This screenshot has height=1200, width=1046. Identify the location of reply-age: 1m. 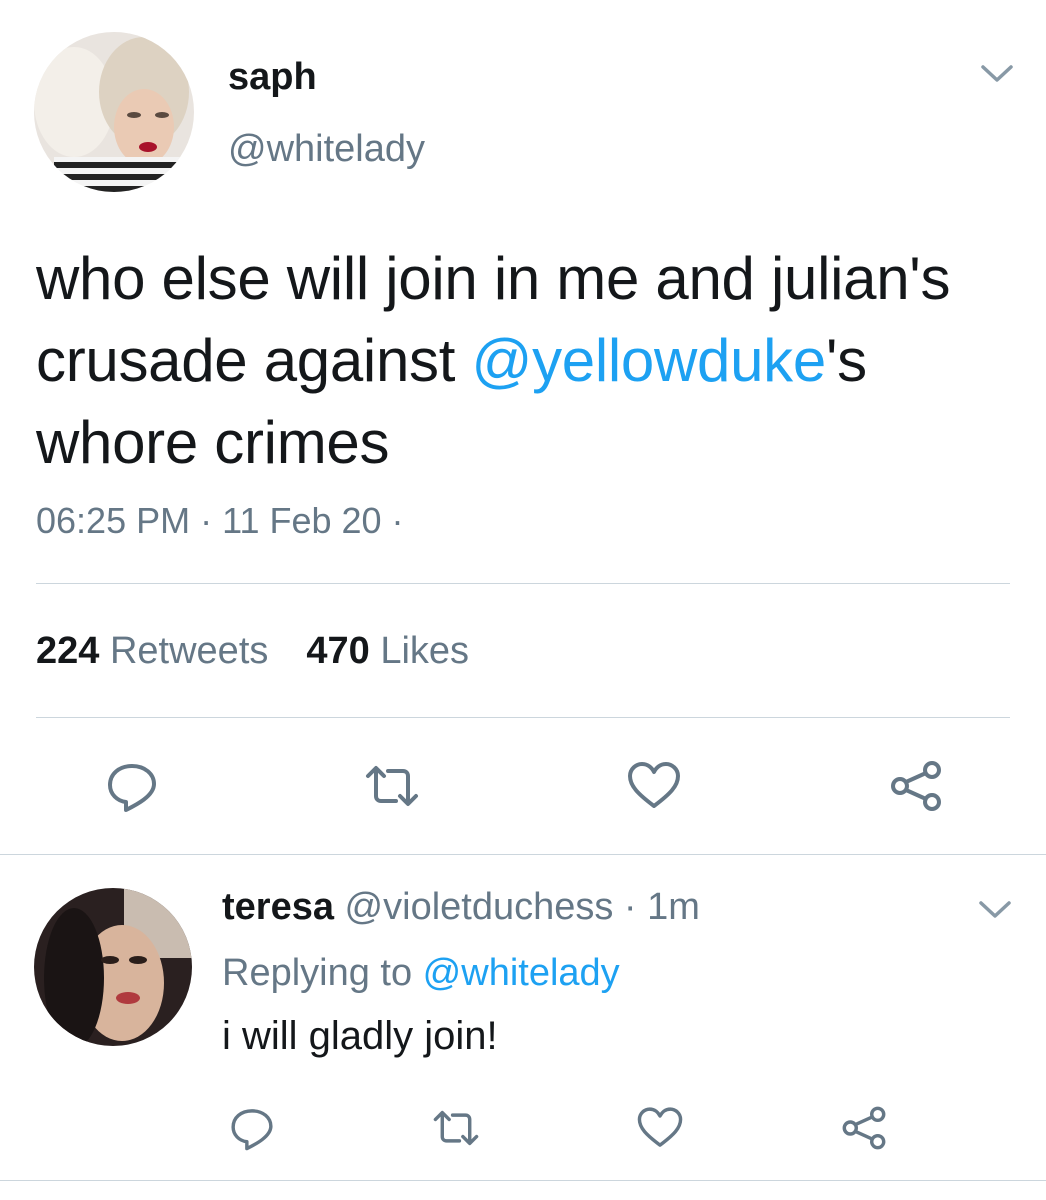
(673, 907).